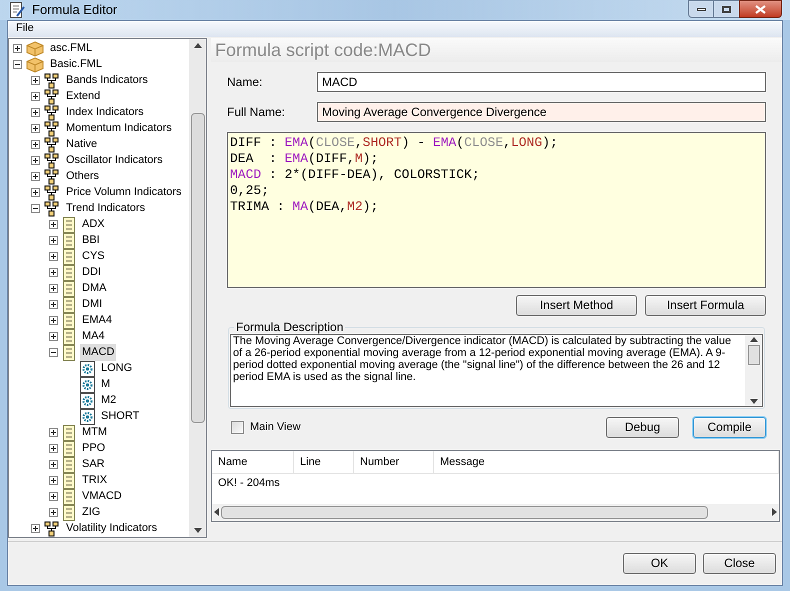 The image size is (790, 591). Describe the element at coordinates (82, 144) in the screenshot. I see `tree-item: Native` at that location.